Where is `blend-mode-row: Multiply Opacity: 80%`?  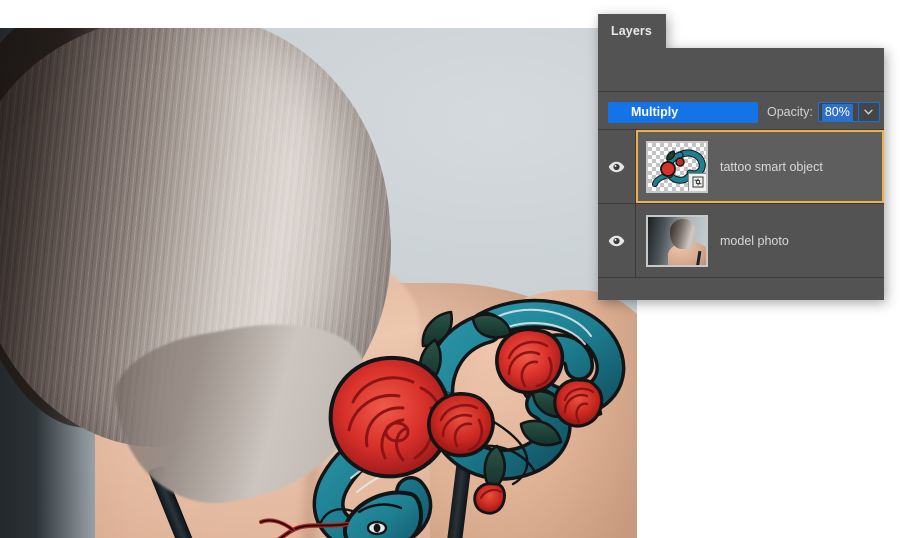
blend-mode-row: Multiply Opacity: 80% is located at coordinates (741, 112).